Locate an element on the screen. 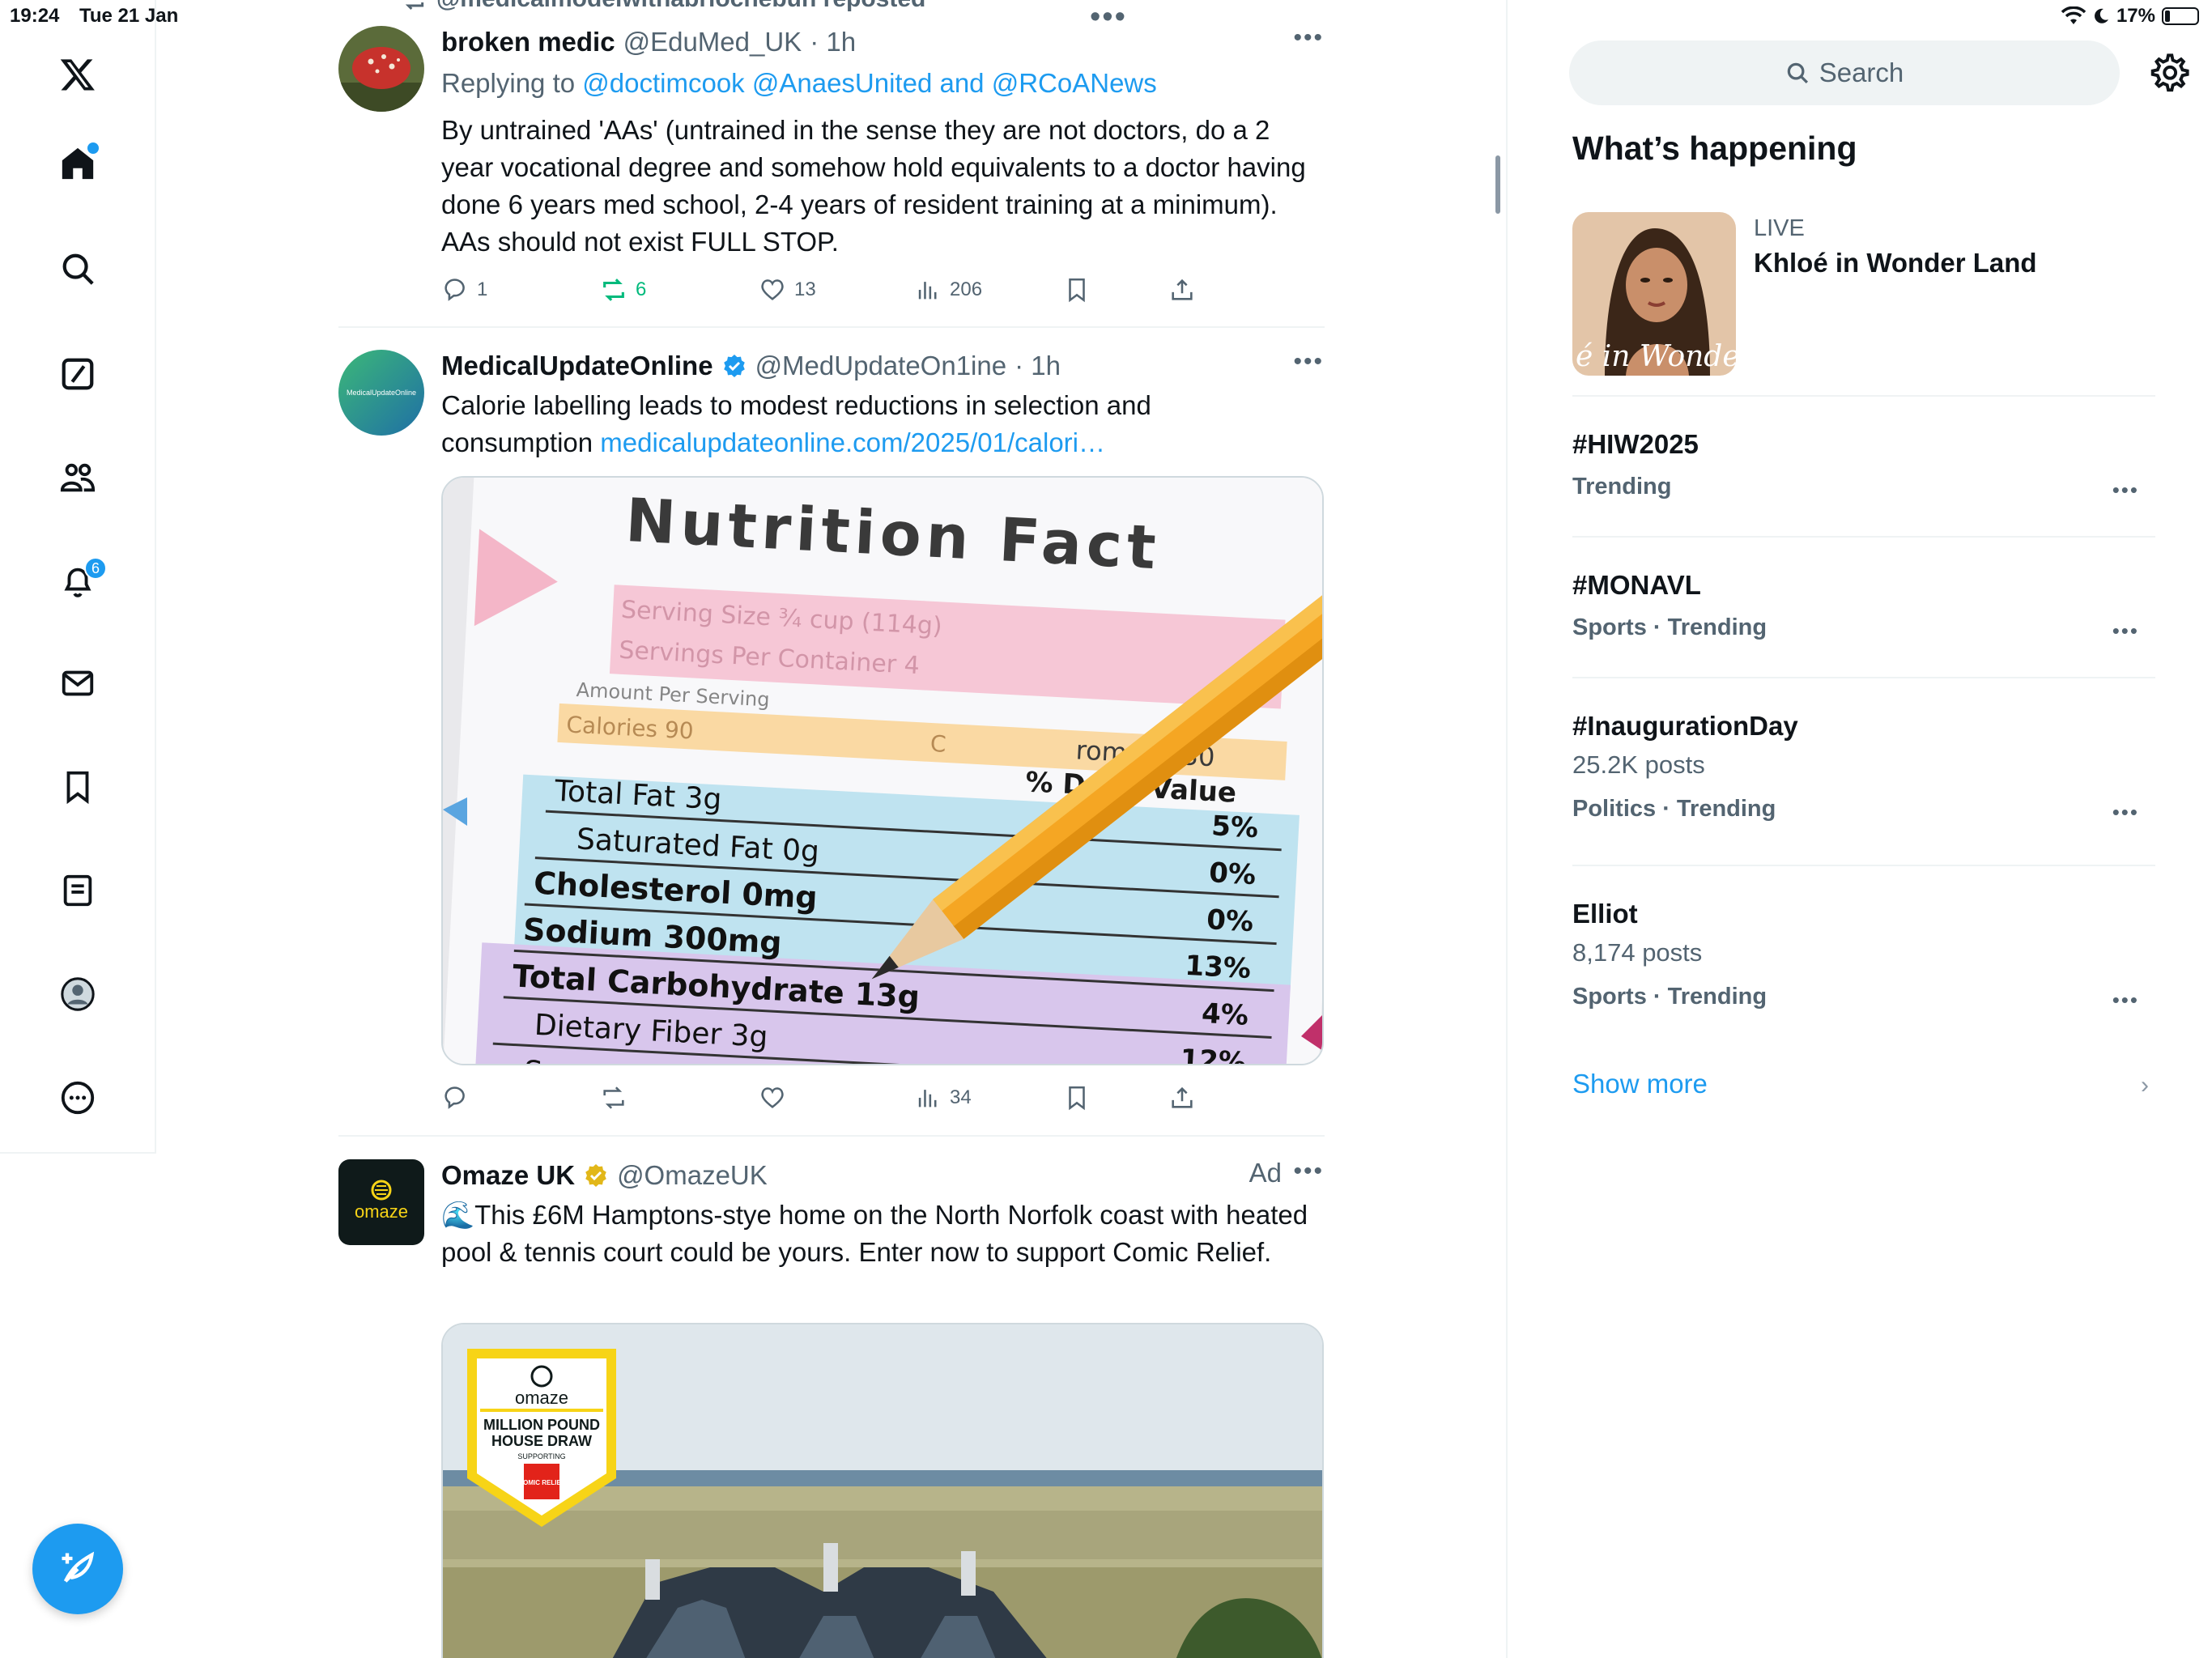 Image resolution: width=2212 pixels, height=1658 pixels. avatar-wordmark: omaze is located at coordinates (382, 1211).